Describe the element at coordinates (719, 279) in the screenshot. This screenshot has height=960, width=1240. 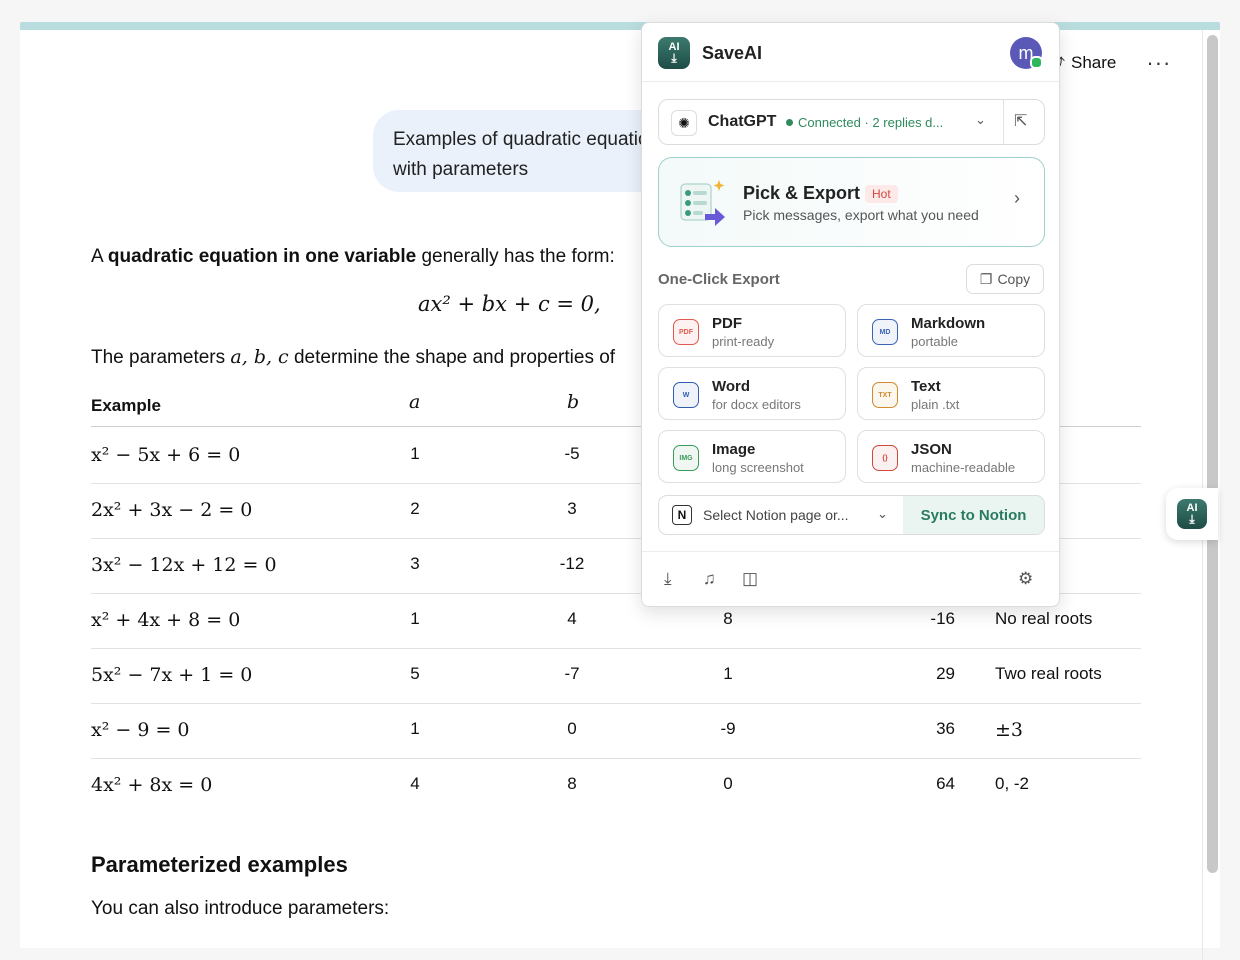
I see `one-click-export-label: One-Click Export` at that location.